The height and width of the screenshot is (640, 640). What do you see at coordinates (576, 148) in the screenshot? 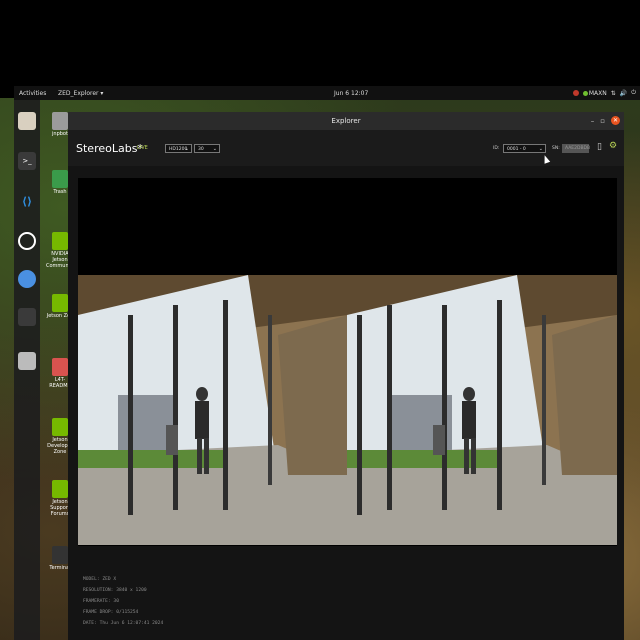
I see `serial-number-field: AAE2DBDB` at bounding box center [576, 148].